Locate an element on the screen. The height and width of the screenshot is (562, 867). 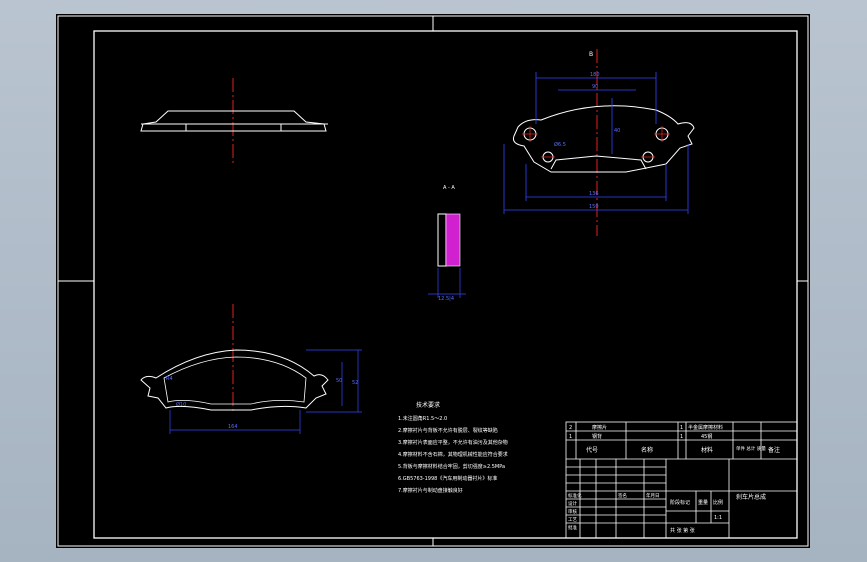
label-design: 设计 is located at coordinates (572, 503).